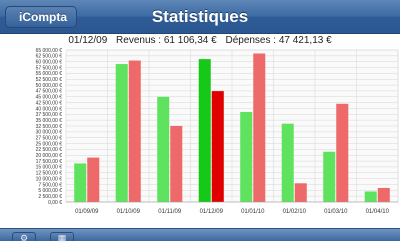 Image resolution: width=400 pixels, height=243 pixels. What do you see at coordinates (253, 212) in the screenshot?
I see `x-tick-label: 01/01/10` at bounding box center [253, 212].